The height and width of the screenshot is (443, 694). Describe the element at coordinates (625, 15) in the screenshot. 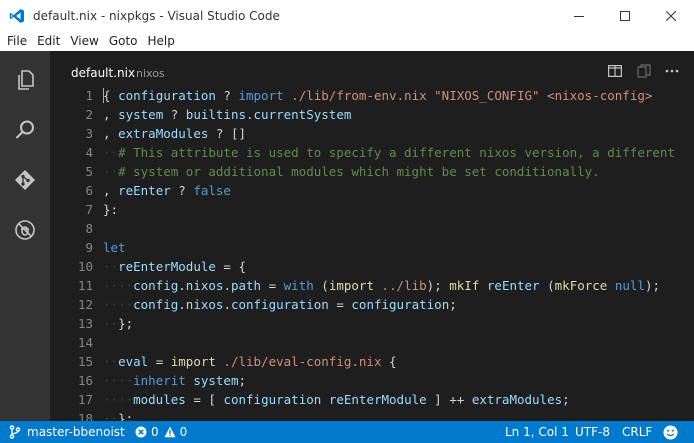

I see `maximize-button` at that location.